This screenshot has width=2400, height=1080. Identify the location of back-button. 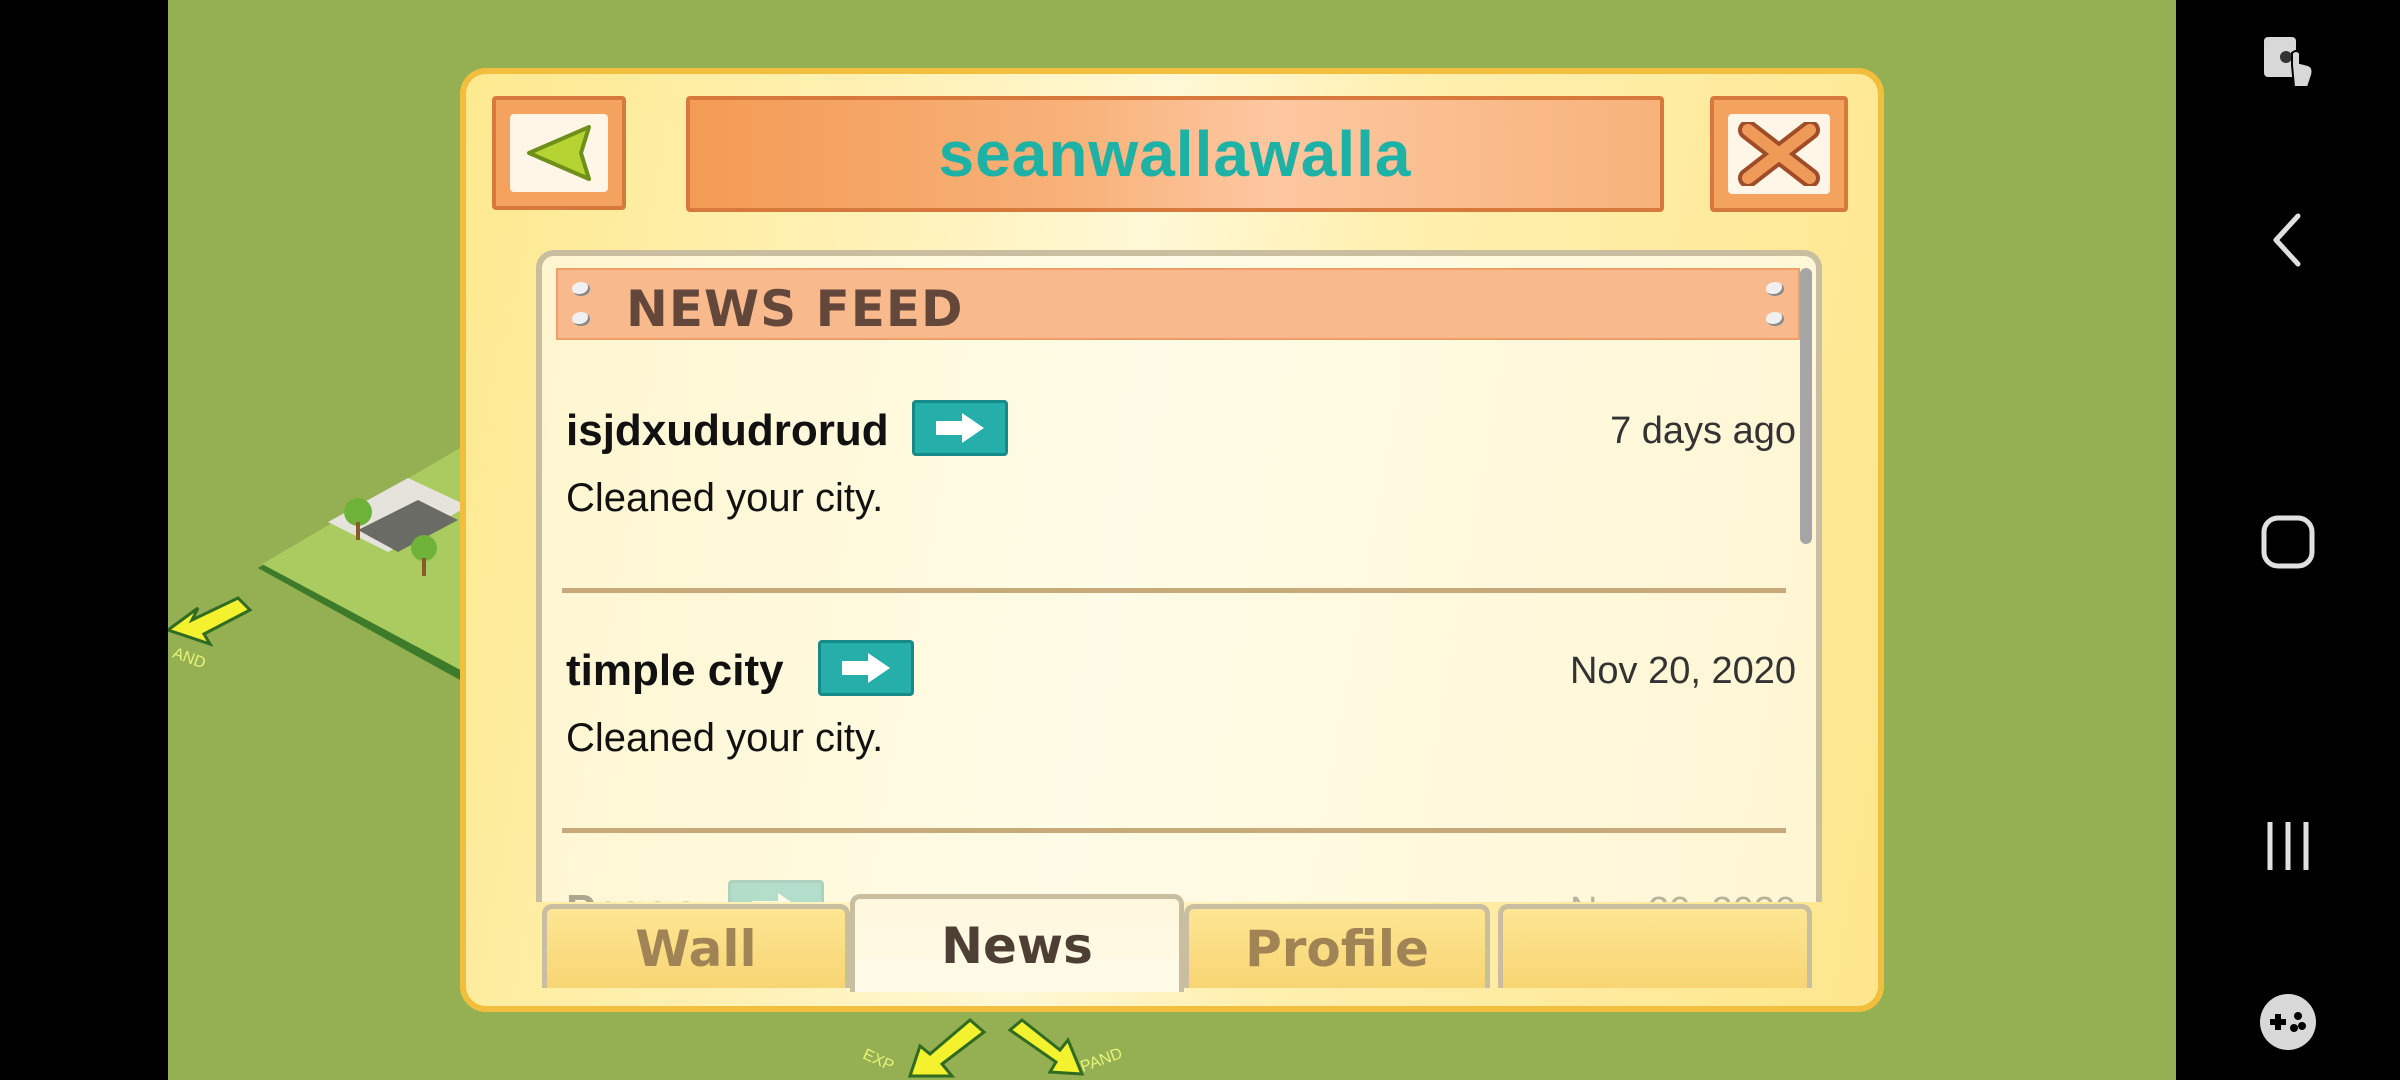
(559, 153).